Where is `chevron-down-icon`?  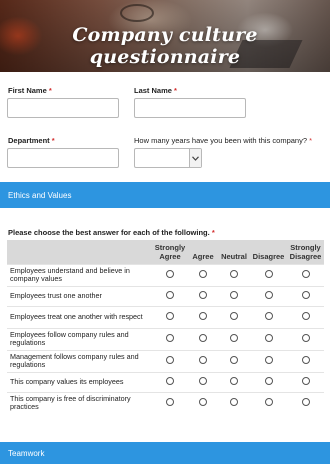 chevron-down-icon is located at coordinates (195, 158).